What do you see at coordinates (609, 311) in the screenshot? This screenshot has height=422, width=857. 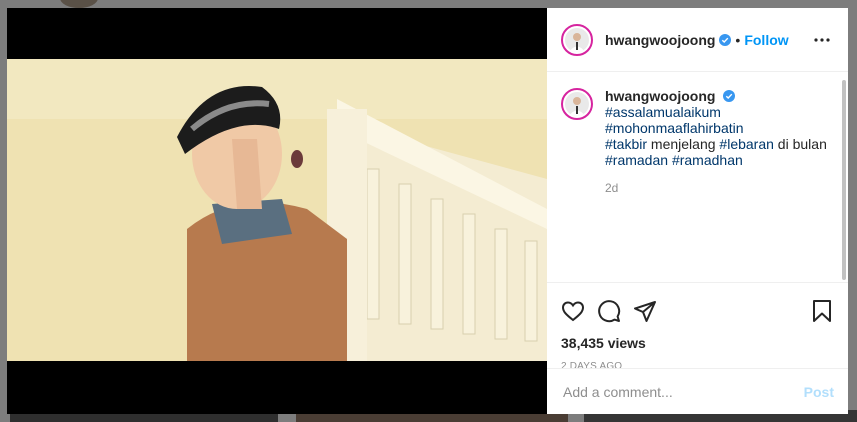 I see `comment-icon` at bounding box center [609, 311].